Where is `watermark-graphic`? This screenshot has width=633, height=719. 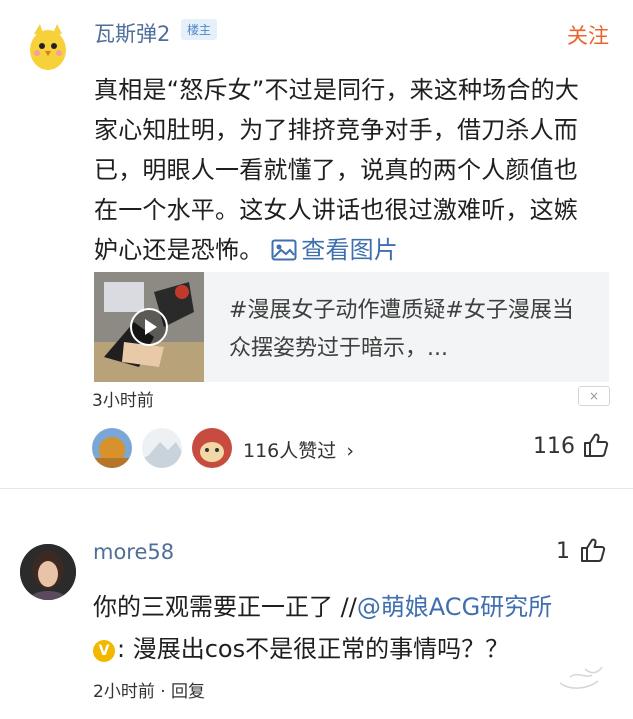 watermark-graphic is located at coordinates (581, 677).